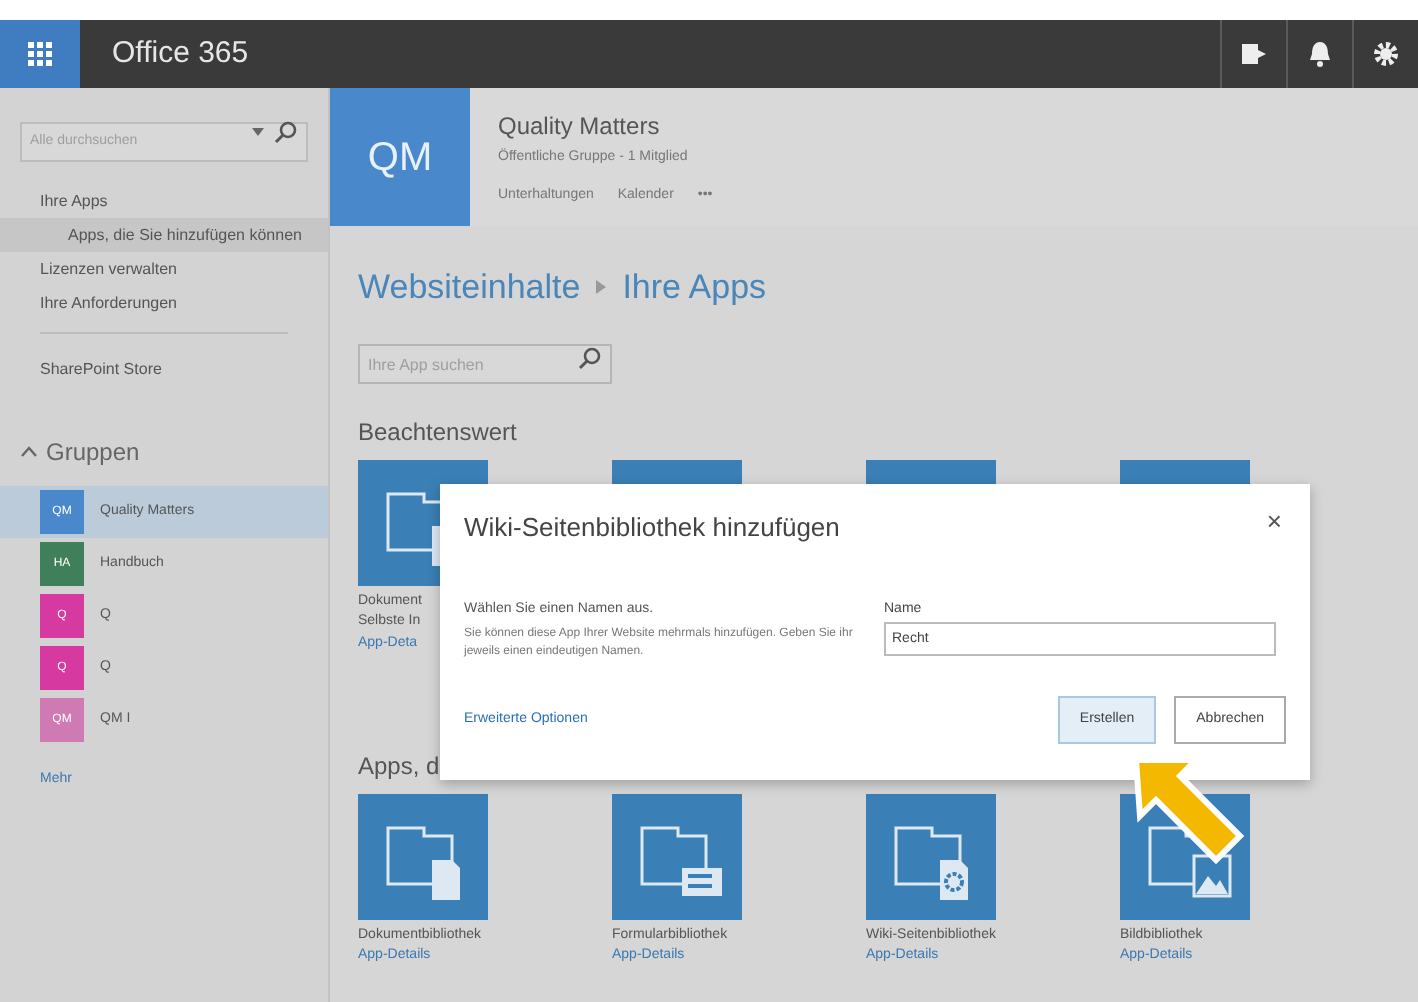 The height and width of the screenshot is (1002, 1418). Describe the element at coordinates (164, 235) in the screenshot. I see `nav-item: Apps, die Sie hinzufügen können` at that location.